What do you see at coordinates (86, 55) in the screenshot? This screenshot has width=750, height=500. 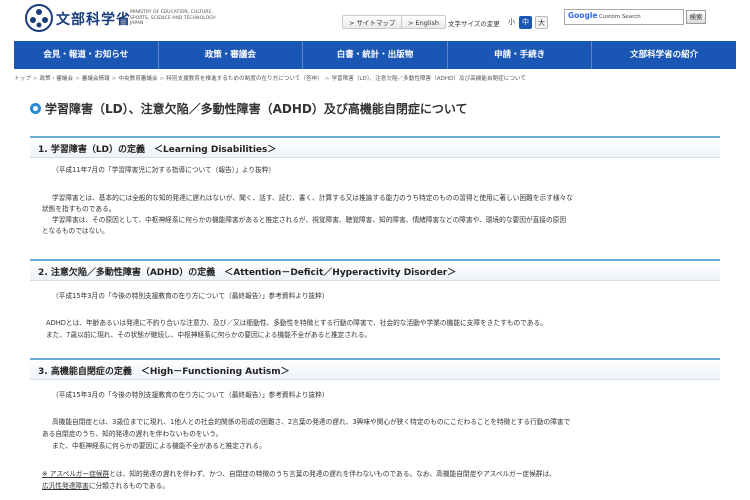 I see `nav-item-press: 会見・報道・お知らせ` at bounding box center [86, 55].